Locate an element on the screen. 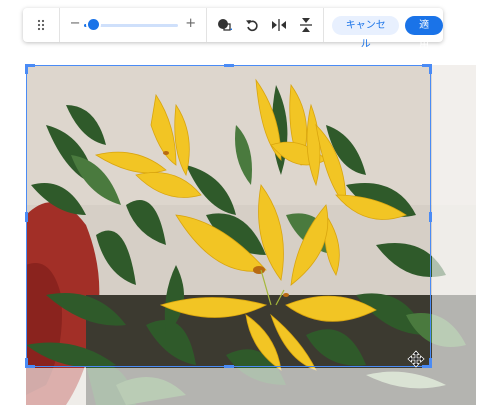  image-edit-toolbar: − + キャンセル 適用 is located at coordinates (233, 29).